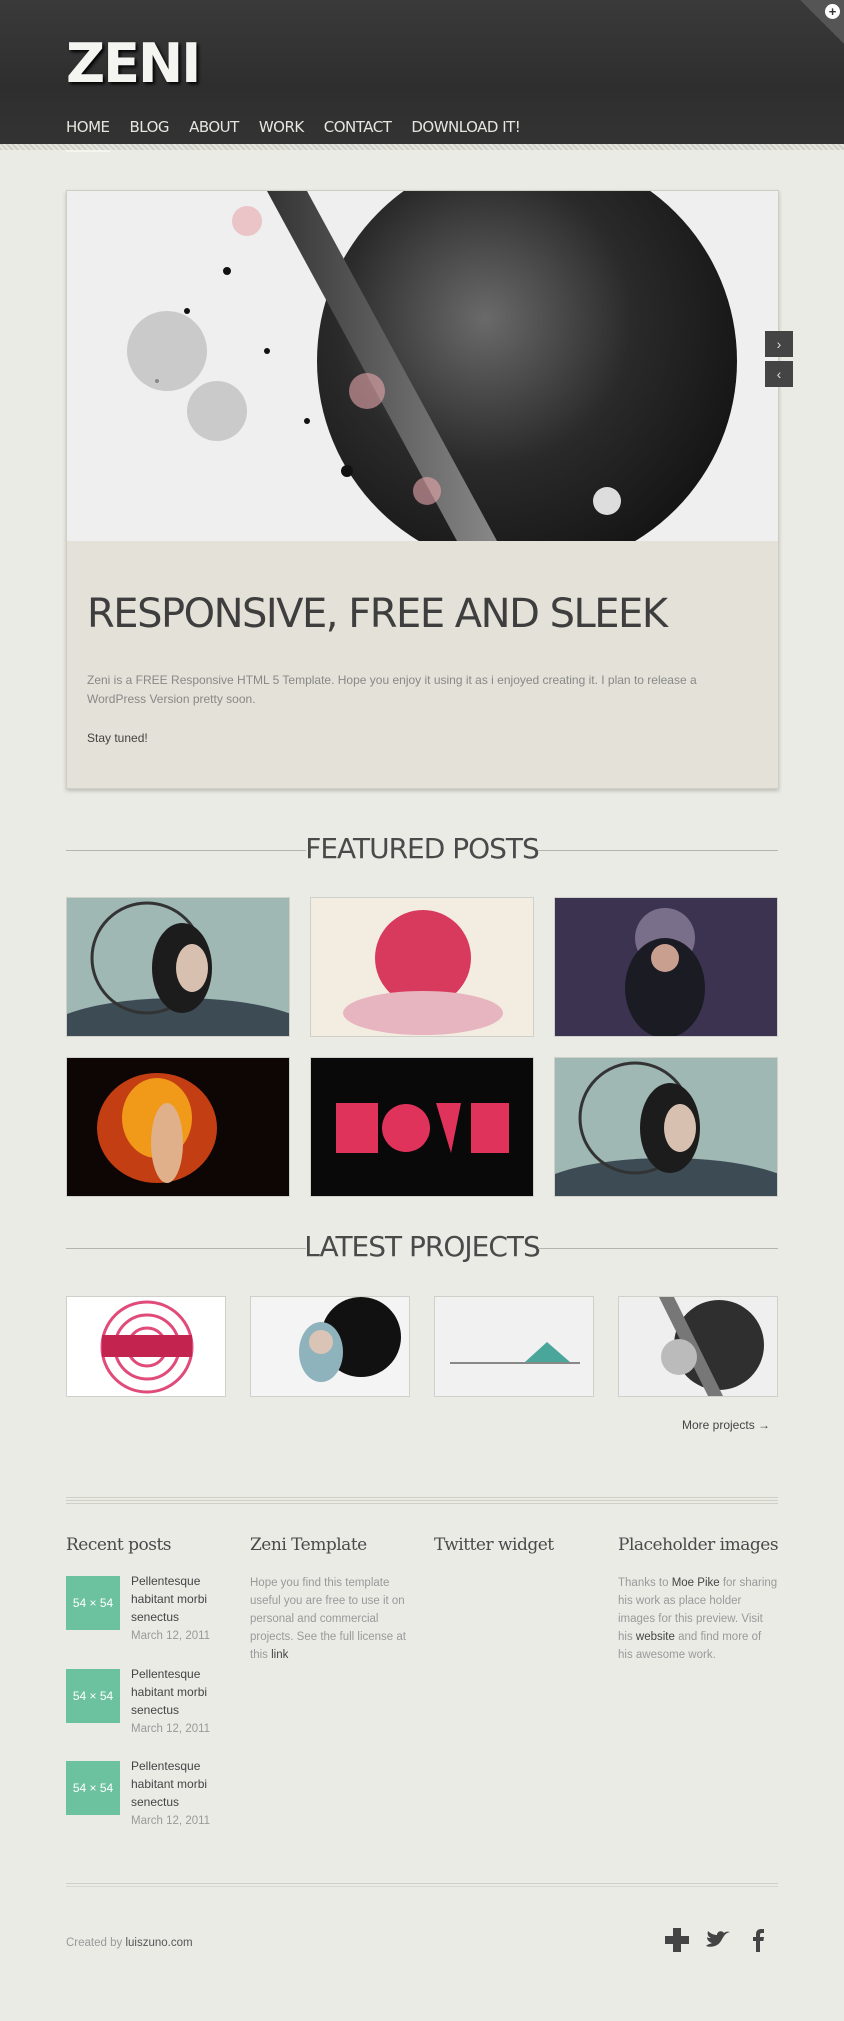  I want to click on slider-prev-button: ‹, so click(779, 374).